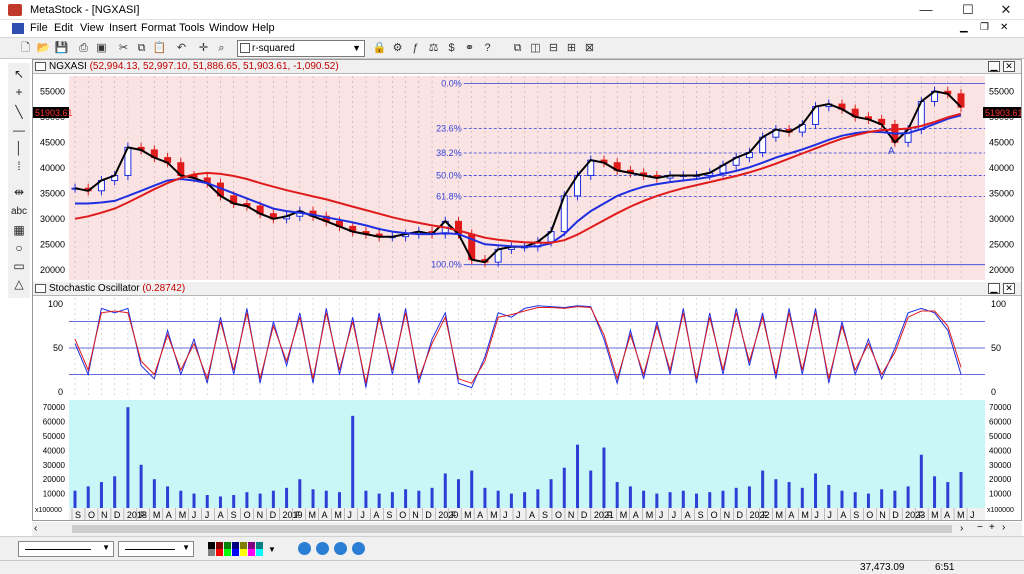 This screenshot has height=574, width=1024. Describe the element at coordinates (61, 48) in the screenshot. I see `save-icon: 💾` at that location.